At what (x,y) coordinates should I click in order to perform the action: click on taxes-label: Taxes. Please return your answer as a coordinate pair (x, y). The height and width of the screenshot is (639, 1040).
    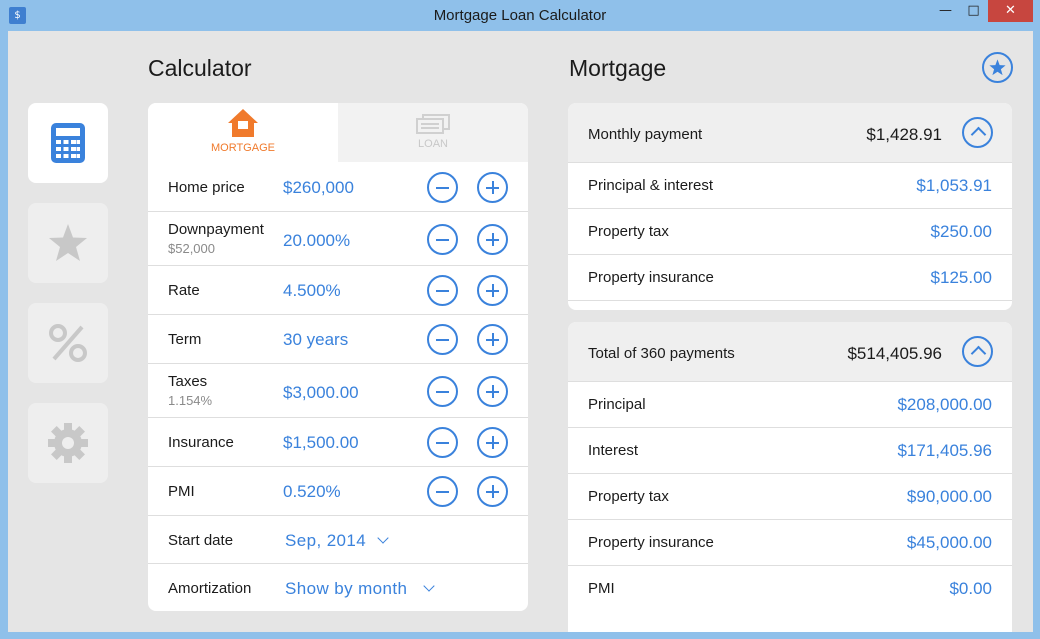
    Looking at the image, I should click on (188, 381).